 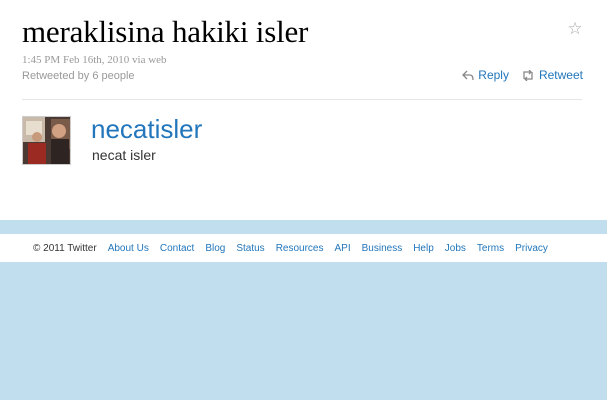 What do you see at coordinates (382, 248) in the screenshot?
I see `footer-link-business: Business` at bounding box center [382, 248].